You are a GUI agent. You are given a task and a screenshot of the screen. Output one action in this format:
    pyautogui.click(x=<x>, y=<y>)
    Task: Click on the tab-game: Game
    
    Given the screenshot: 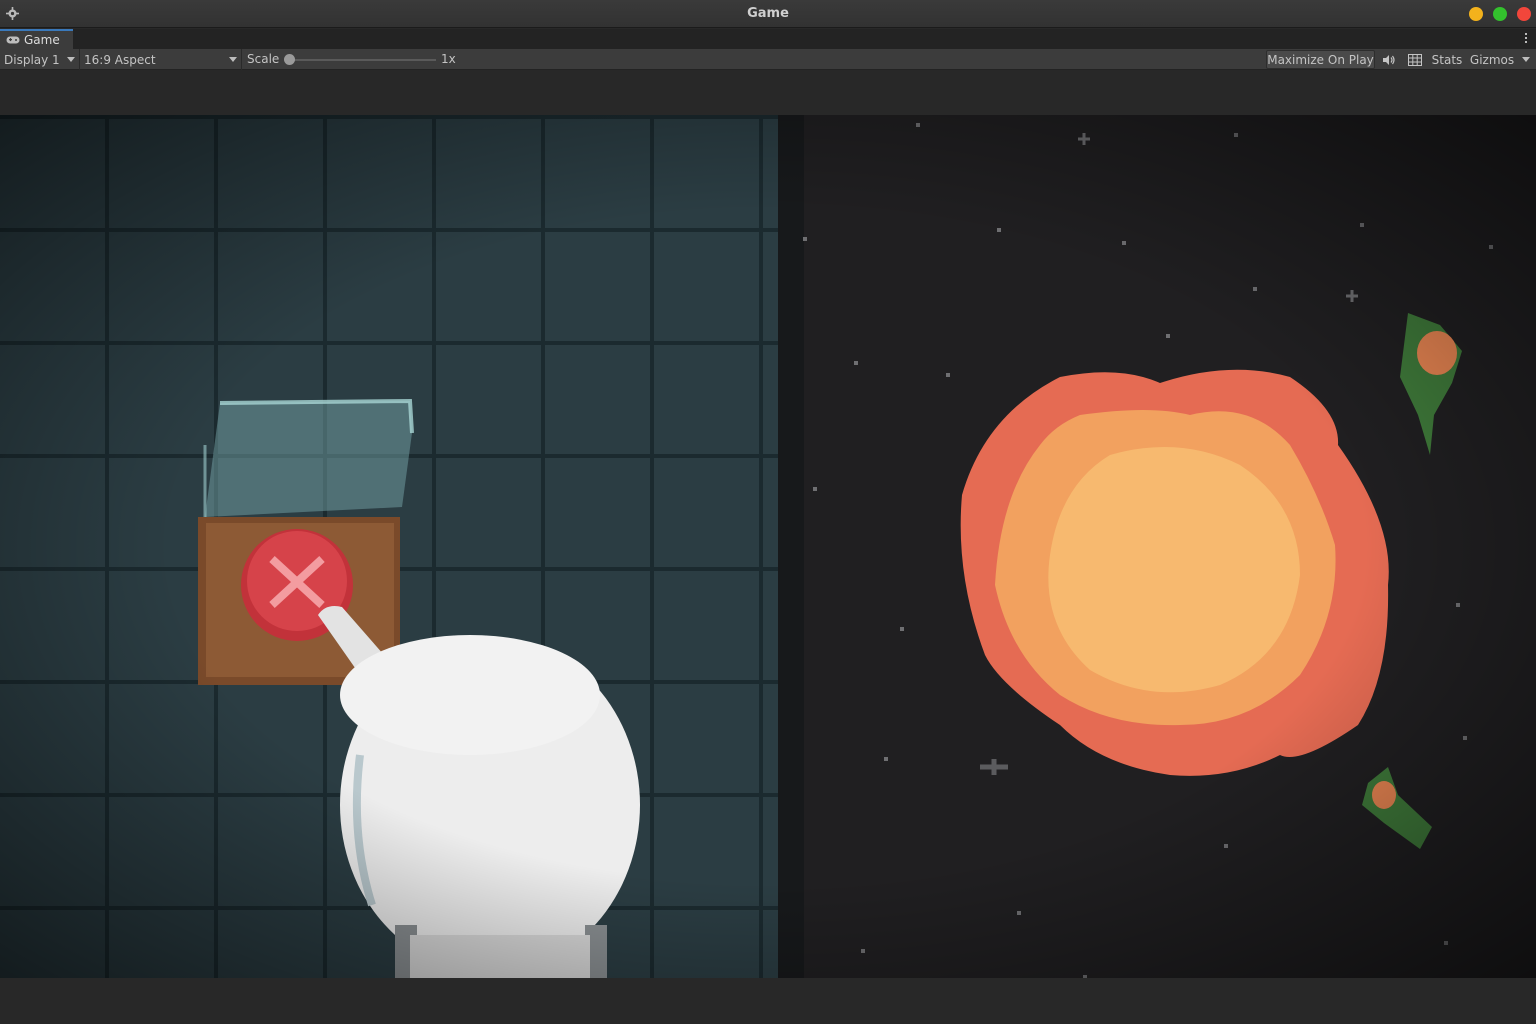 What is the action you would take?
    pyautogui.click(x=36, y=39)
    